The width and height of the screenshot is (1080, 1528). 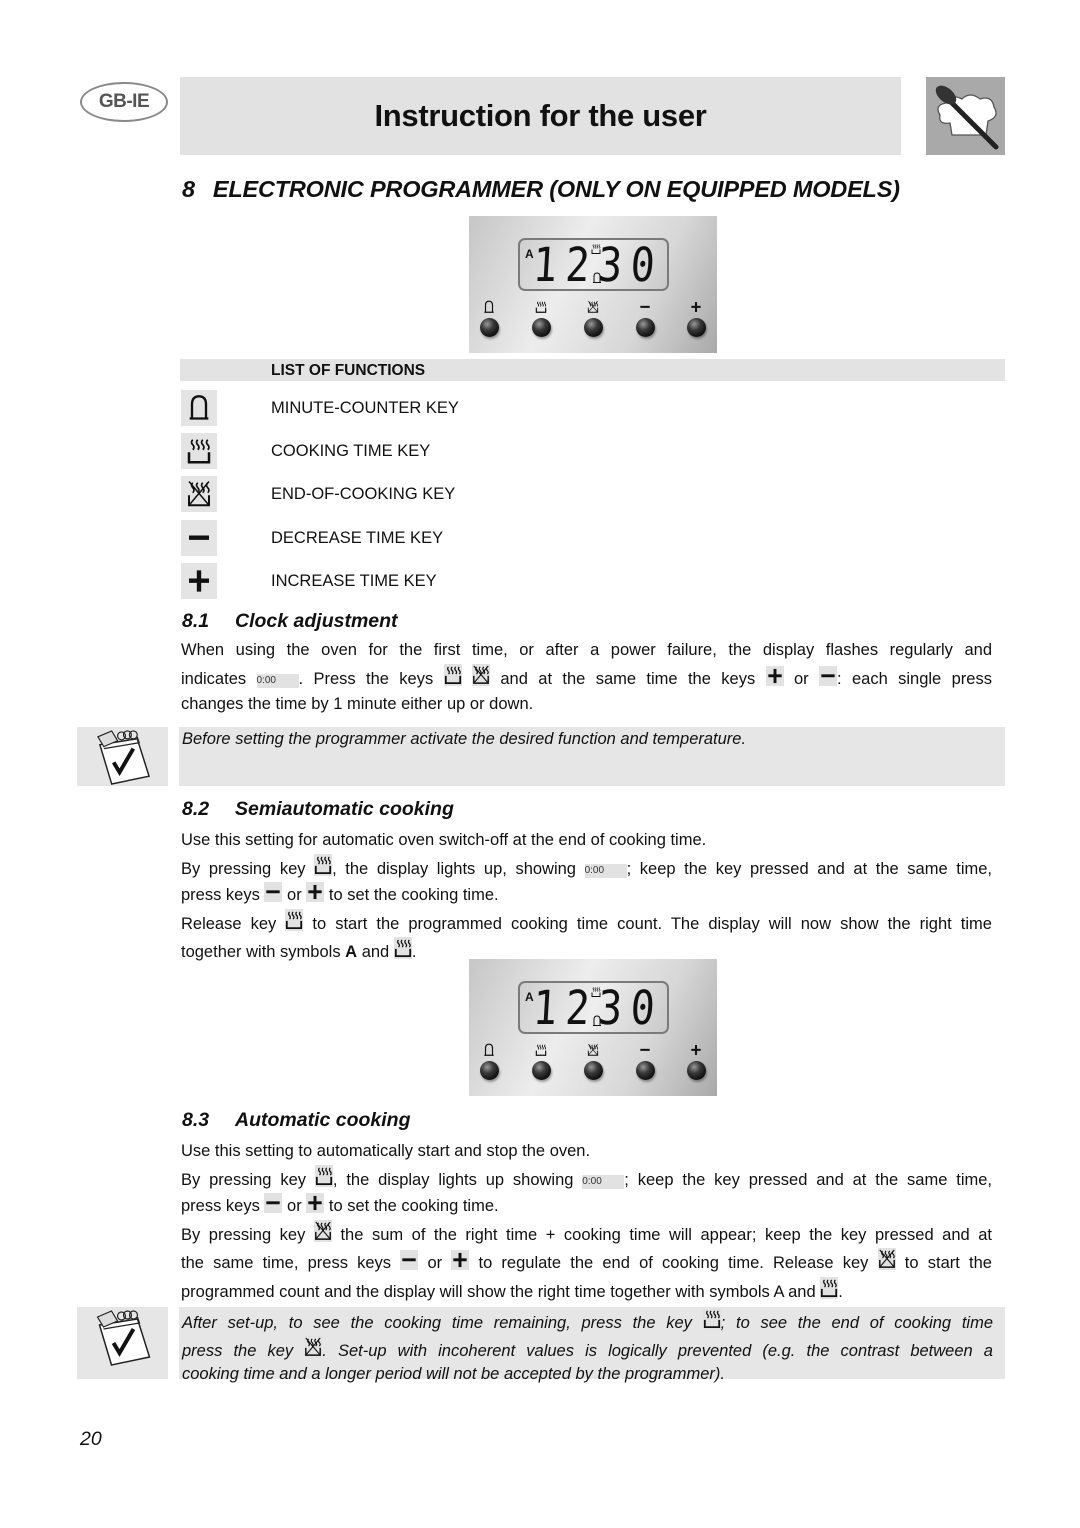 I want to click on functions-list-header: LIST OF FUNCTIONS, so click(x=592, y=370).